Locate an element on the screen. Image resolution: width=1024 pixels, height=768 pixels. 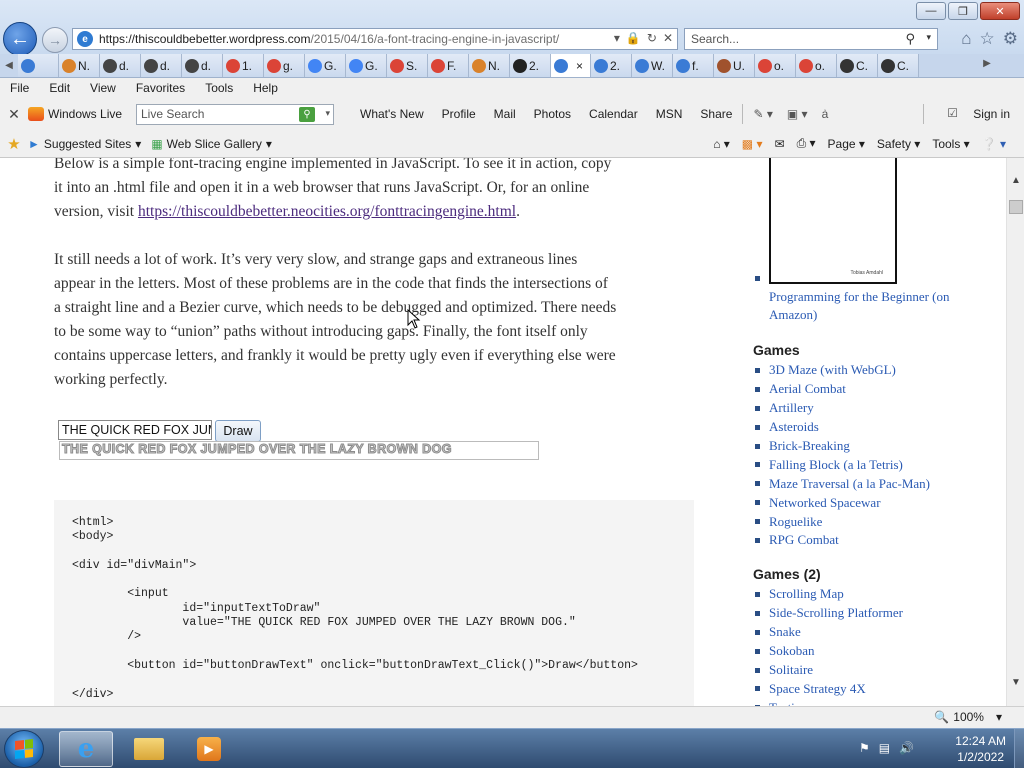
browser-tab: C. is located at coordinates (898, 65).